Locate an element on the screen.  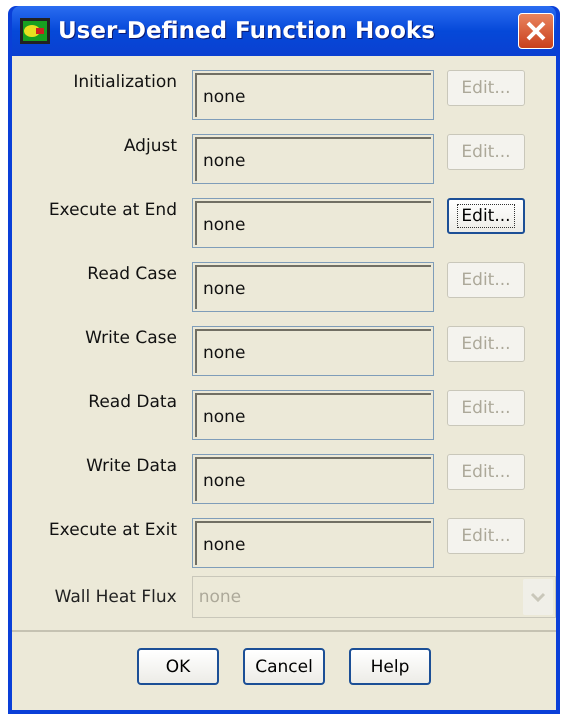
app-icon is located at coordinates (35, 31).